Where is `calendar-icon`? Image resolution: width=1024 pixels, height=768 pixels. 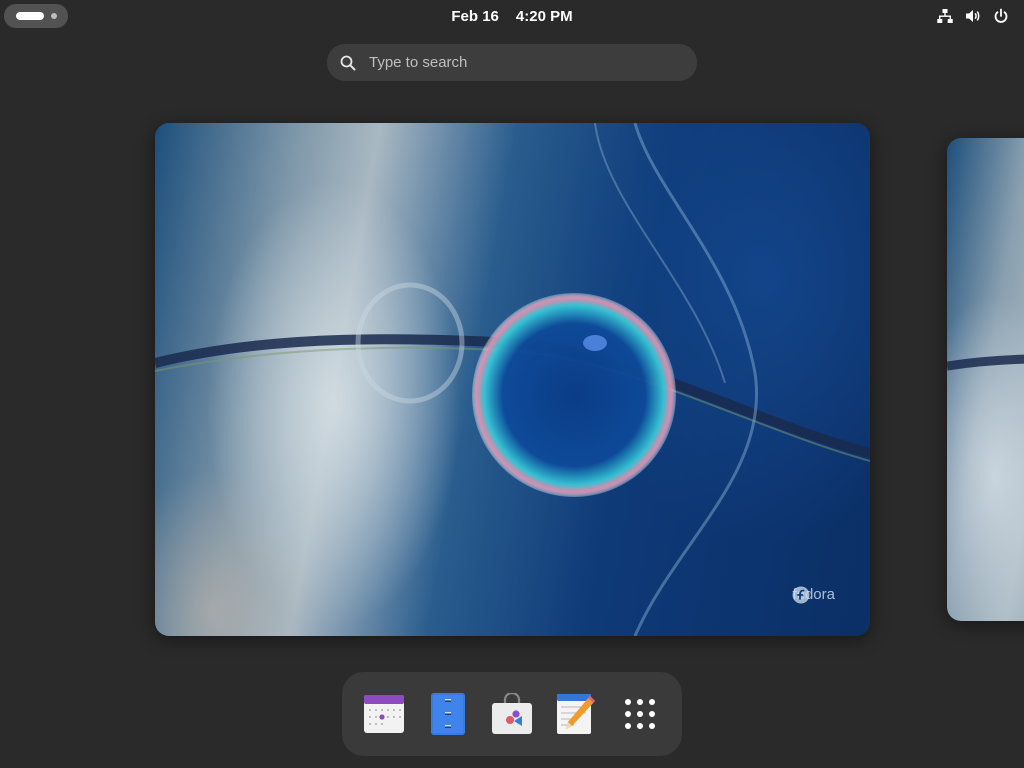 calendar-icon is located at coordinates (384, 714).